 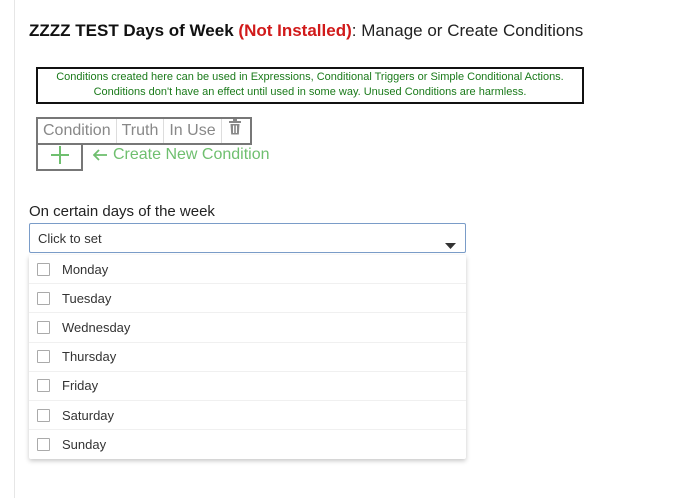 I want to click on option-tuesday: Tuesday, so click(x=247, y=299).